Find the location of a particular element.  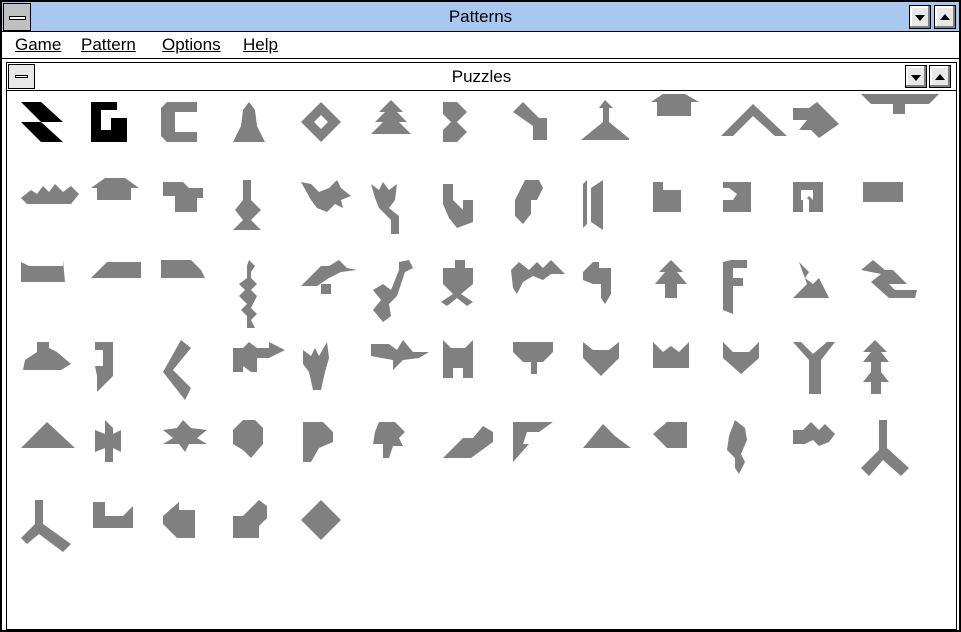

menu-game: Game is located at coordinates (38, 45).